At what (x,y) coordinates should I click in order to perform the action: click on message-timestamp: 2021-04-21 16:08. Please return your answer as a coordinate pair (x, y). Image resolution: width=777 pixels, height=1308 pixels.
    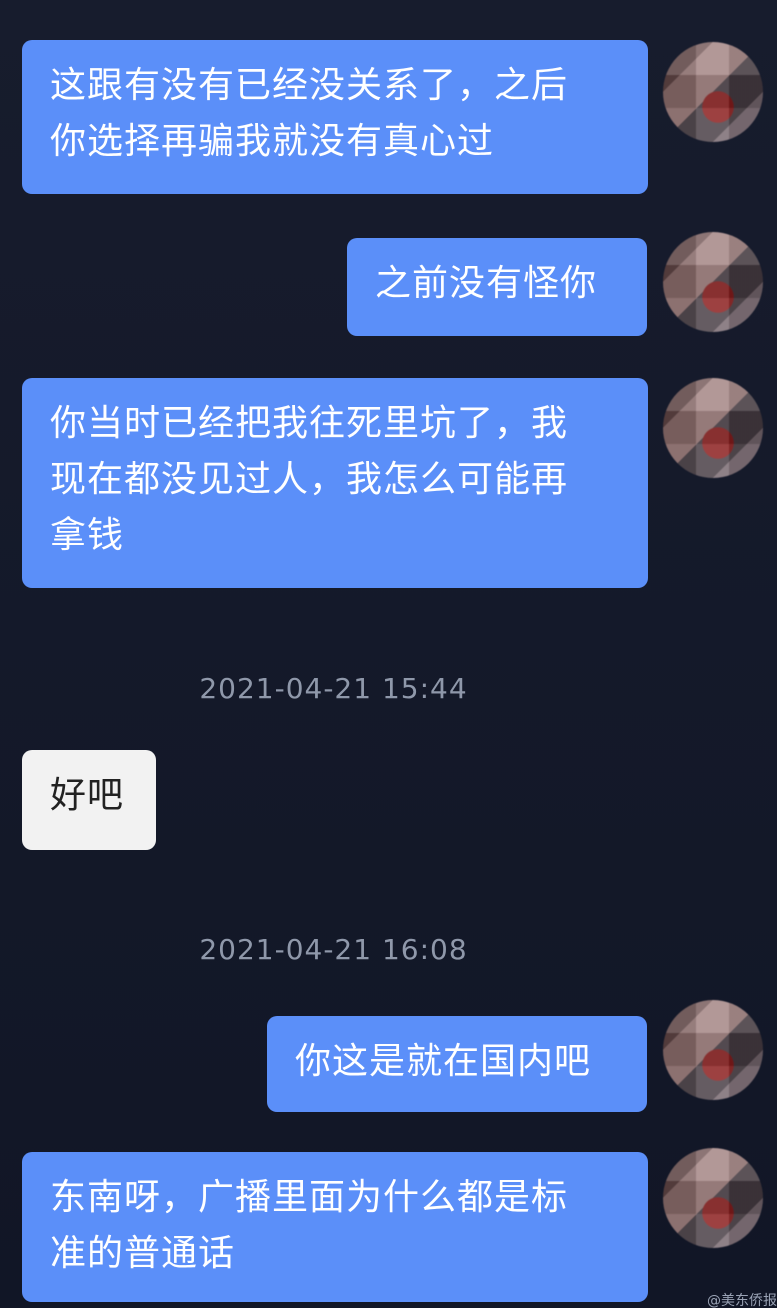
    Looking at the image, I should click on (333, 949).